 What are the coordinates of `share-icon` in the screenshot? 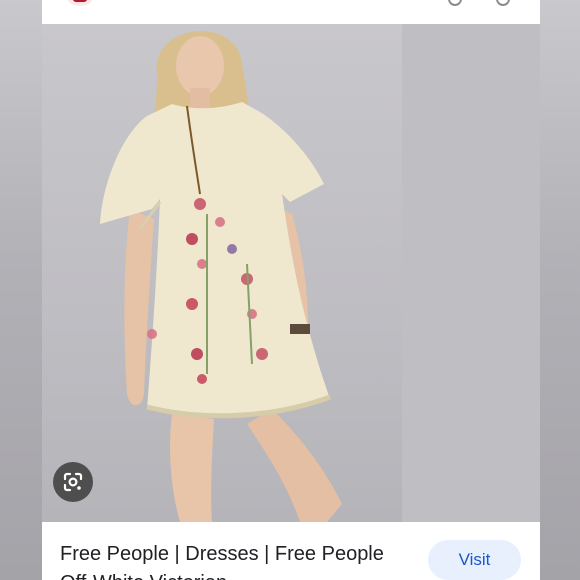 It's located at (455, 3).